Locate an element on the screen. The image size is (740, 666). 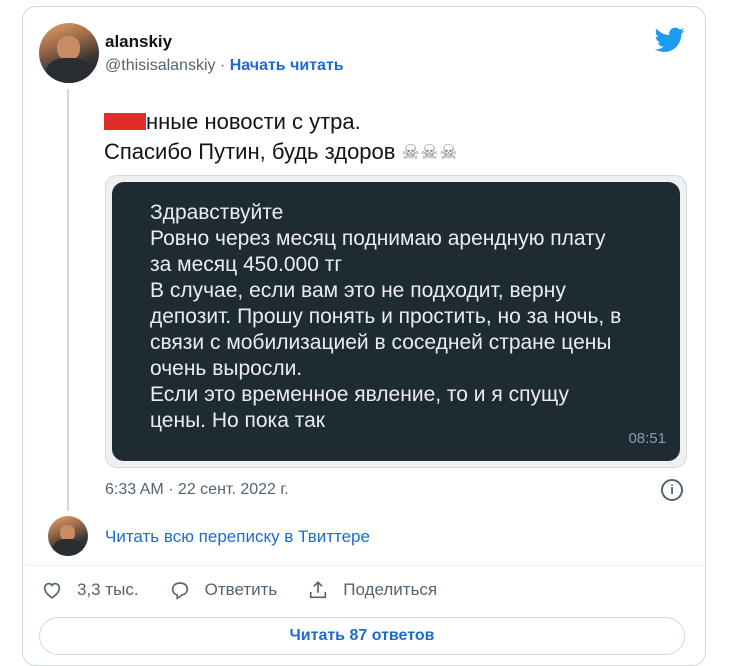
reply-button: Ответить is located at coordinates (223, 590).